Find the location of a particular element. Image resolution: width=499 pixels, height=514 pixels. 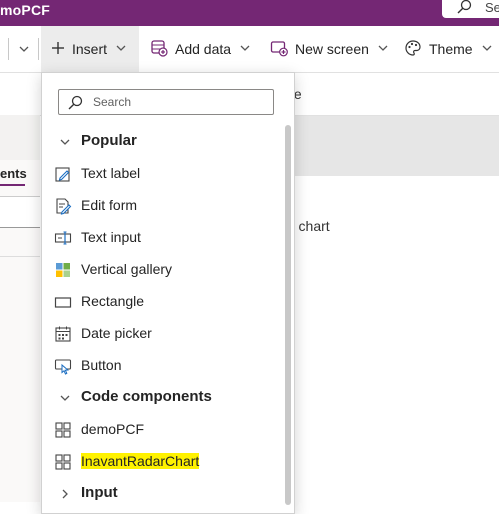

insert-item-inavantradarchart: InavantRadarChart is located at coordinates (162, 461).